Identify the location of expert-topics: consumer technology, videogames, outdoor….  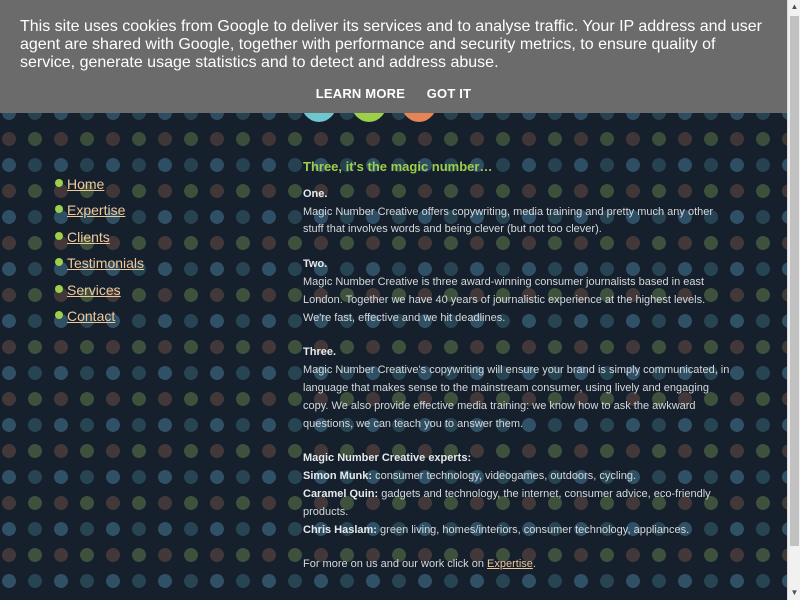
(506, 476).